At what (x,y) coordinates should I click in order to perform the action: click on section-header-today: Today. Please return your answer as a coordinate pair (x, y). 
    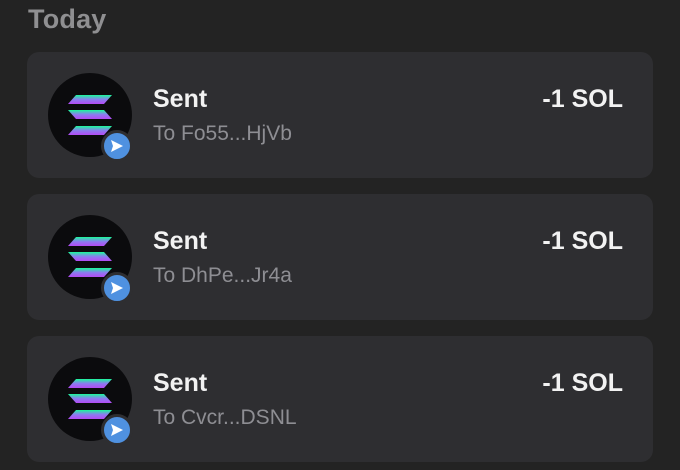
    Looking at the image, I should click on (67, 19).